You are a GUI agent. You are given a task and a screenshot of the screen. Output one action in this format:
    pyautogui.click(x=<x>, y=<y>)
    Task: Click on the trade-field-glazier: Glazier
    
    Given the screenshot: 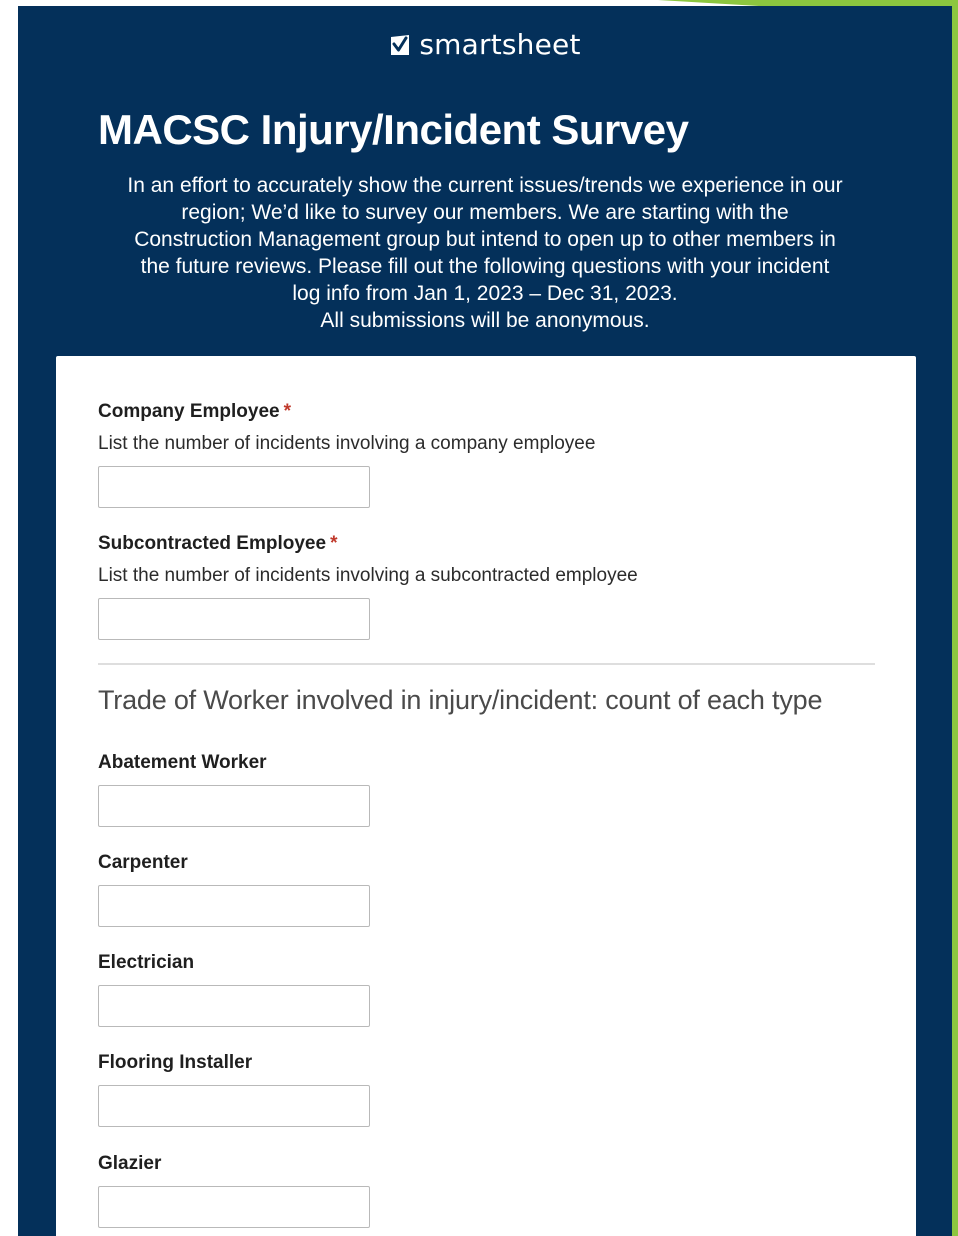 What is the action you would take?
    pyautogui.click(x=234, y=1190)
    